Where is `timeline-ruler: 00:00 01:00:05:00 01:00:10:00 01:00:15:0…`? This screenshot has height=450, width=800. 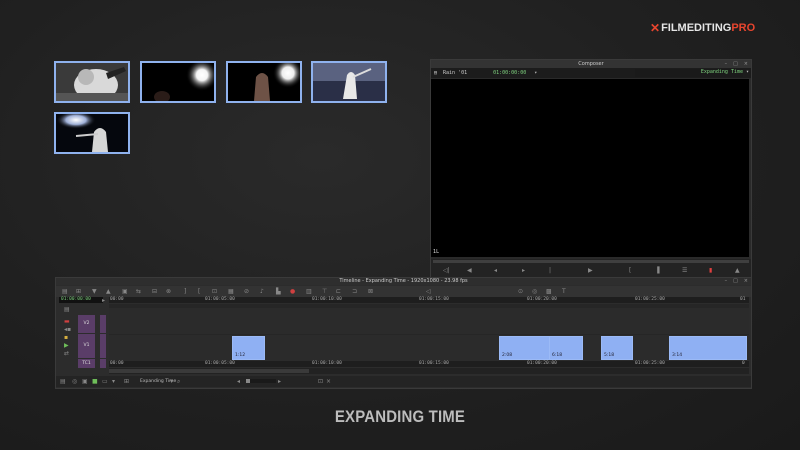
timeline-ruler: 00:00 01:00:05:00 01:00:10:00 01:00:15:0… is located at coordinates (429, 300).